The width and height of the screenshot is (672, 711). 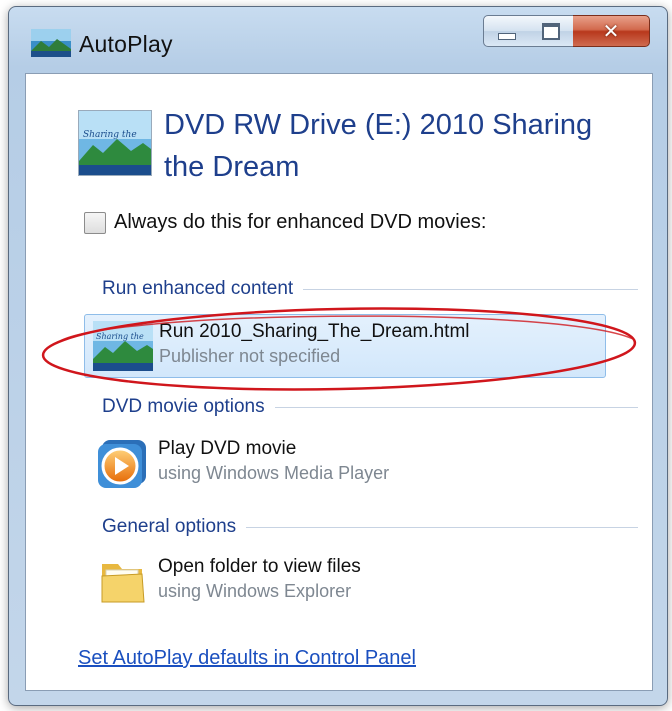 I want to click on sharing-the-dream-icon: Sharing the, so click(x=123, y=346).